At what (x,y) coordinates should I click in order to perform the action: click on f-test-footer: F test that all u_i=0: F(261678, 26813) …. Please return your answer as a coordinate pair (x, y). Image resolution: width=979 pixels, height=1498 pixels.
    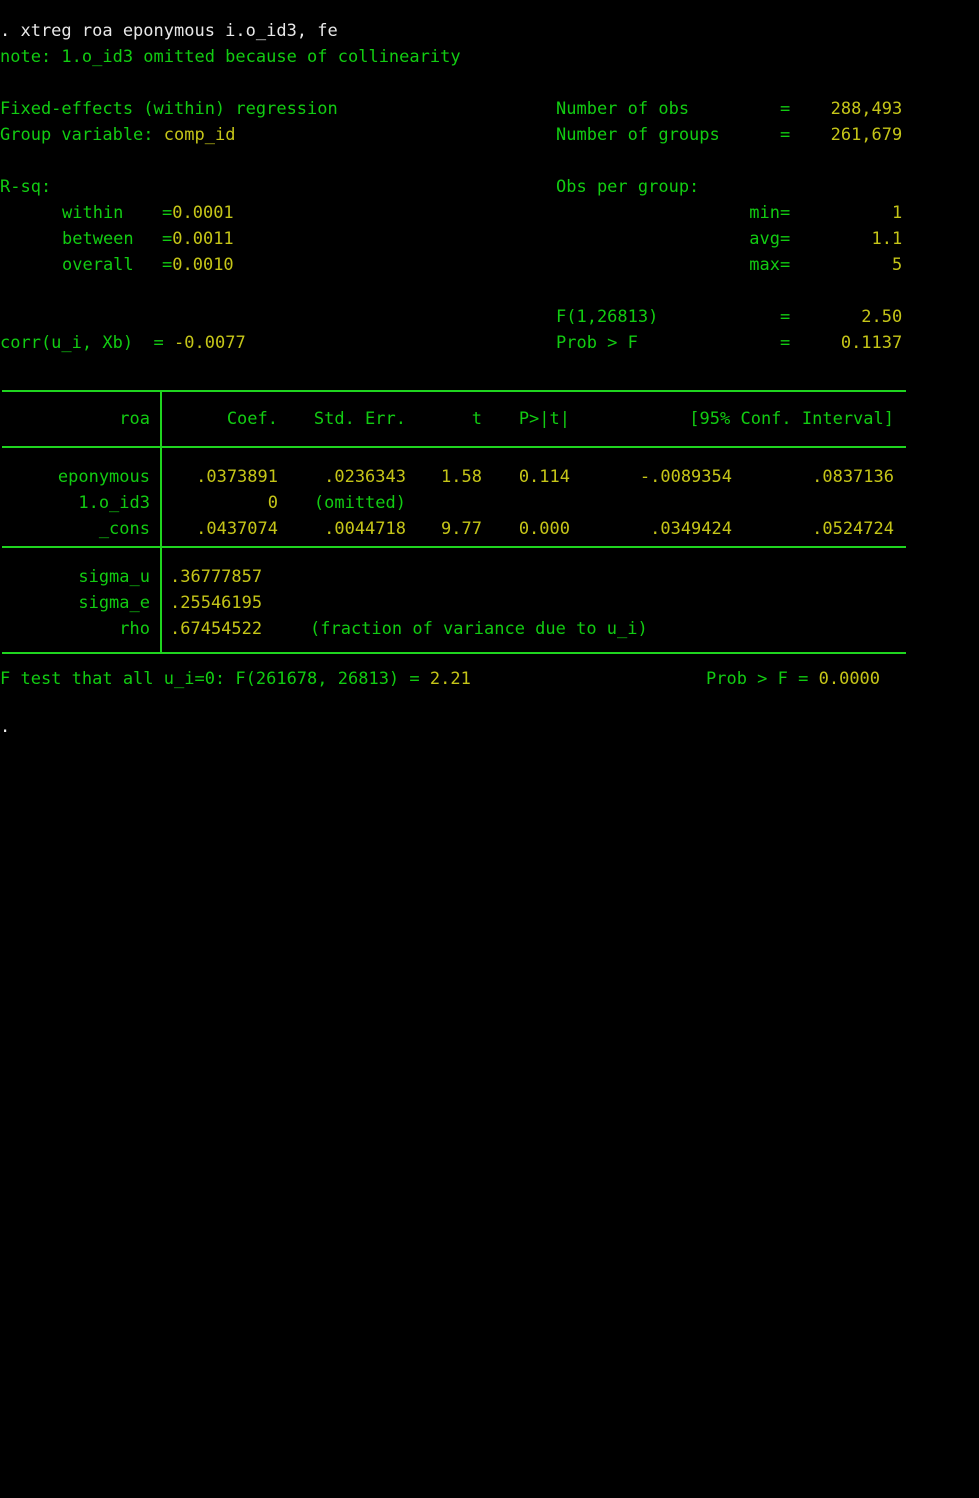
    Looking at the image, I should click on (235, 679).